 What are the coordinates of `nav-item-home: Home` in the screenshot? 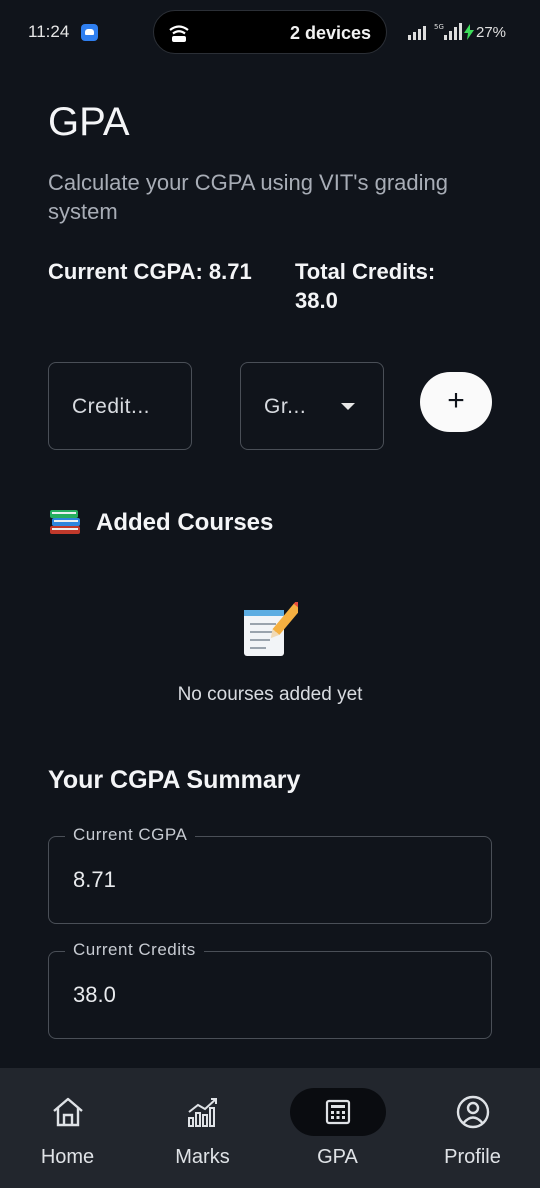 It's located at (67, 1128).